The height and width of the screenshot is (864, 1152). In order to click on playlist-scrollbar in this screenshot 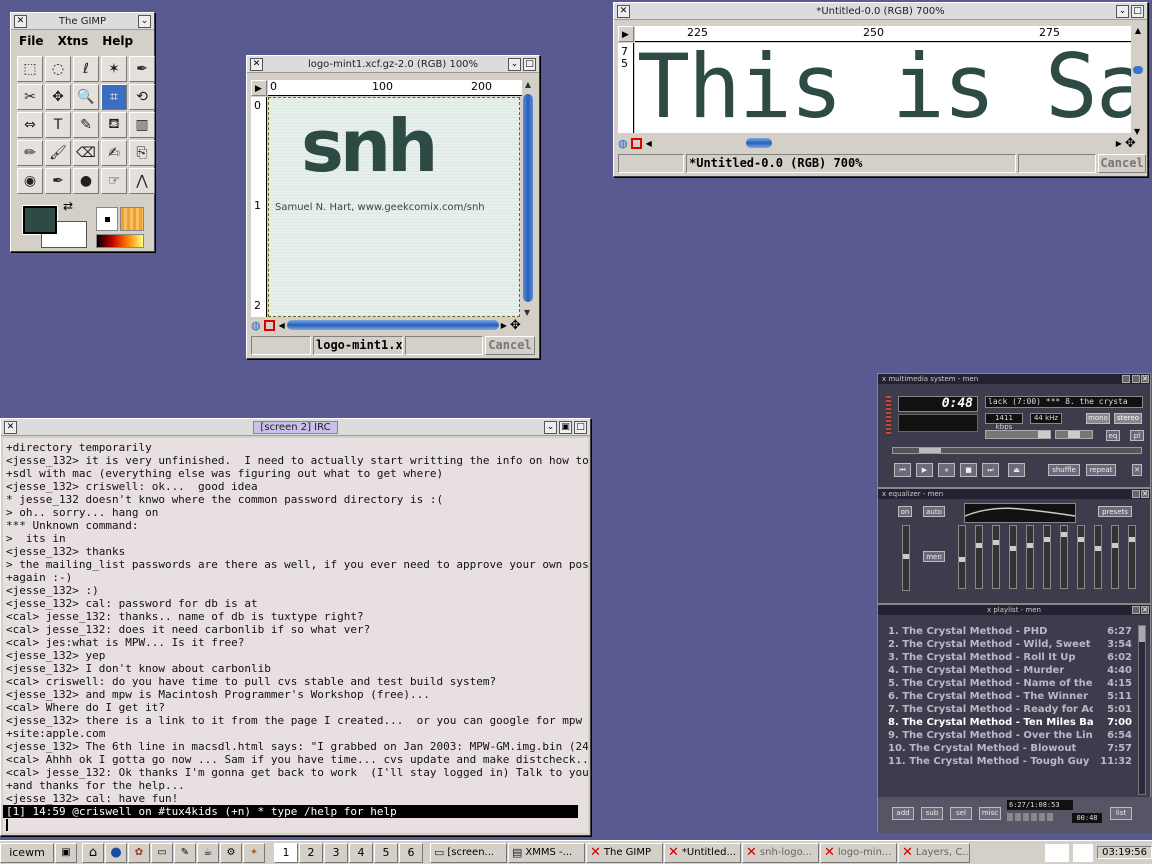, I will do `click(1142, 710)`.